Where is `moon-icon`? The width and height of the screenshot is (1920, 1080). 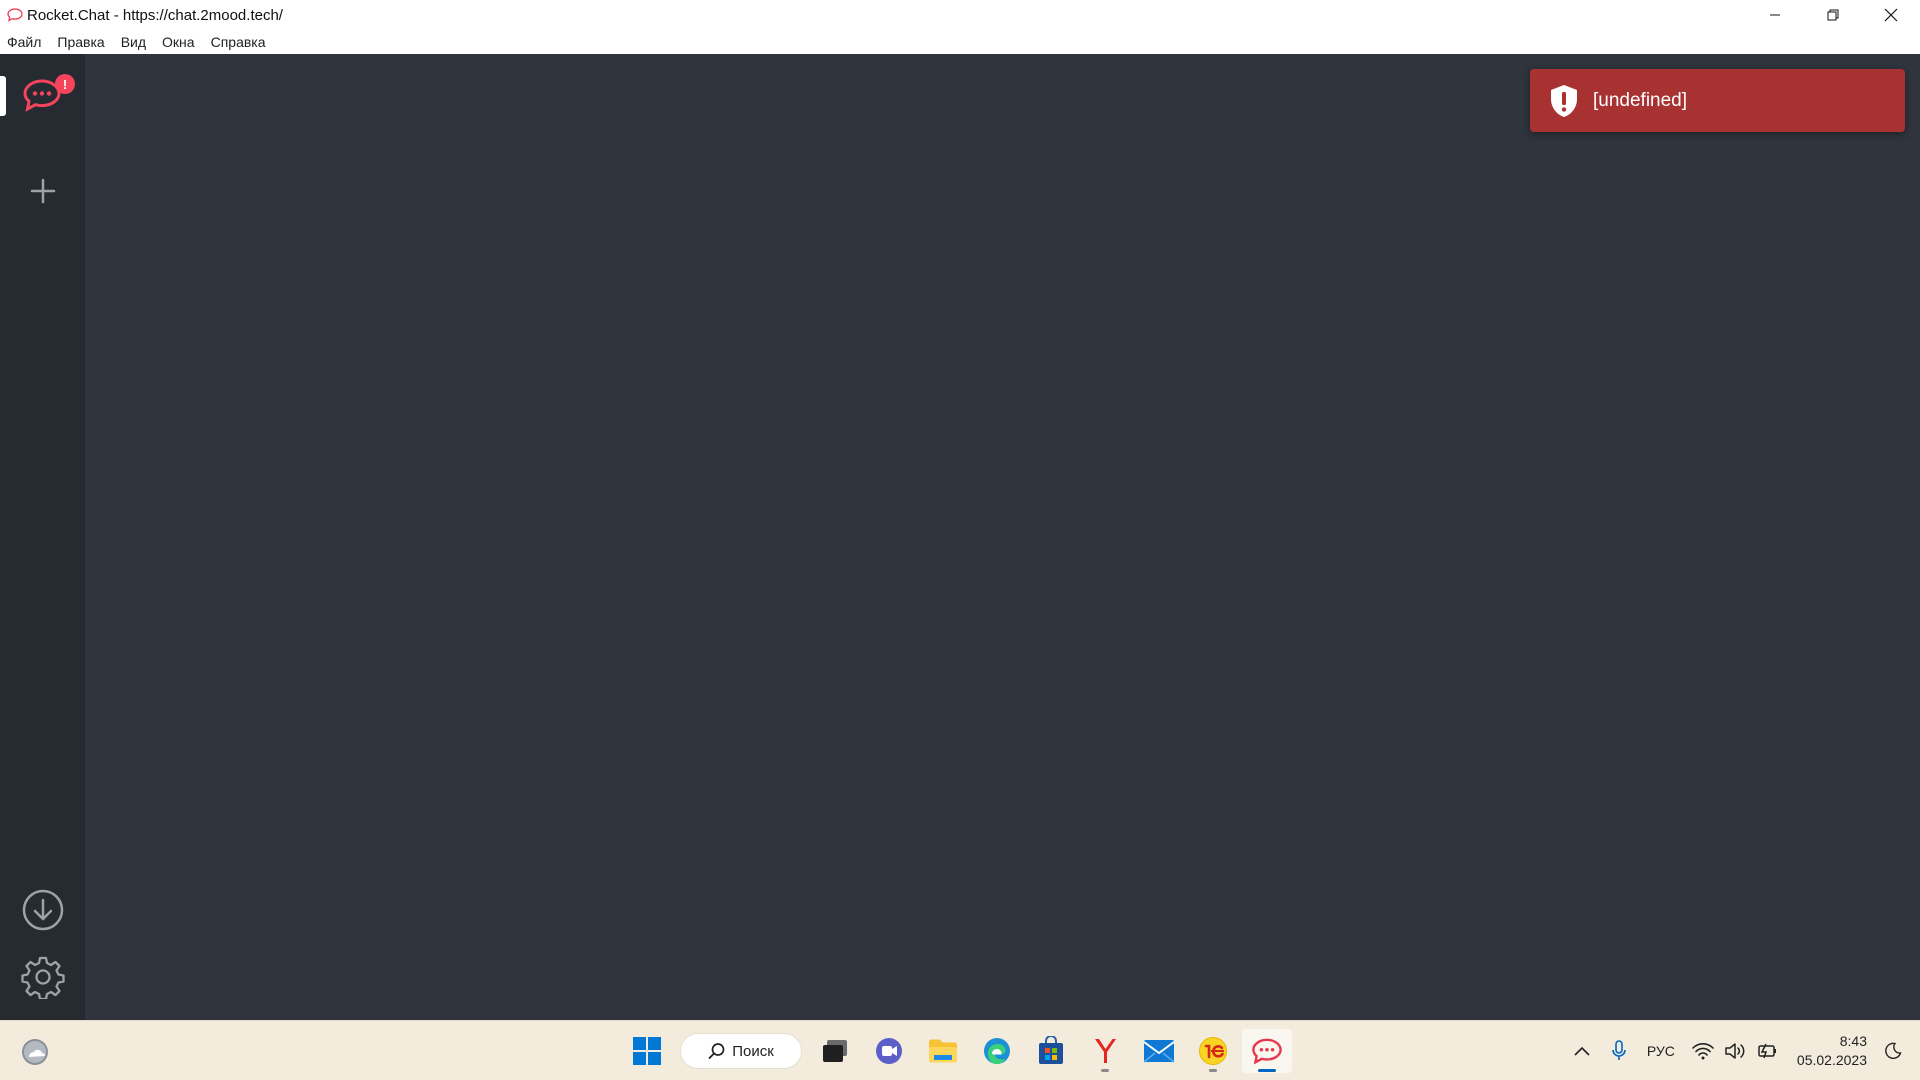
moon-icon is located at coordinates (1893, 1050).